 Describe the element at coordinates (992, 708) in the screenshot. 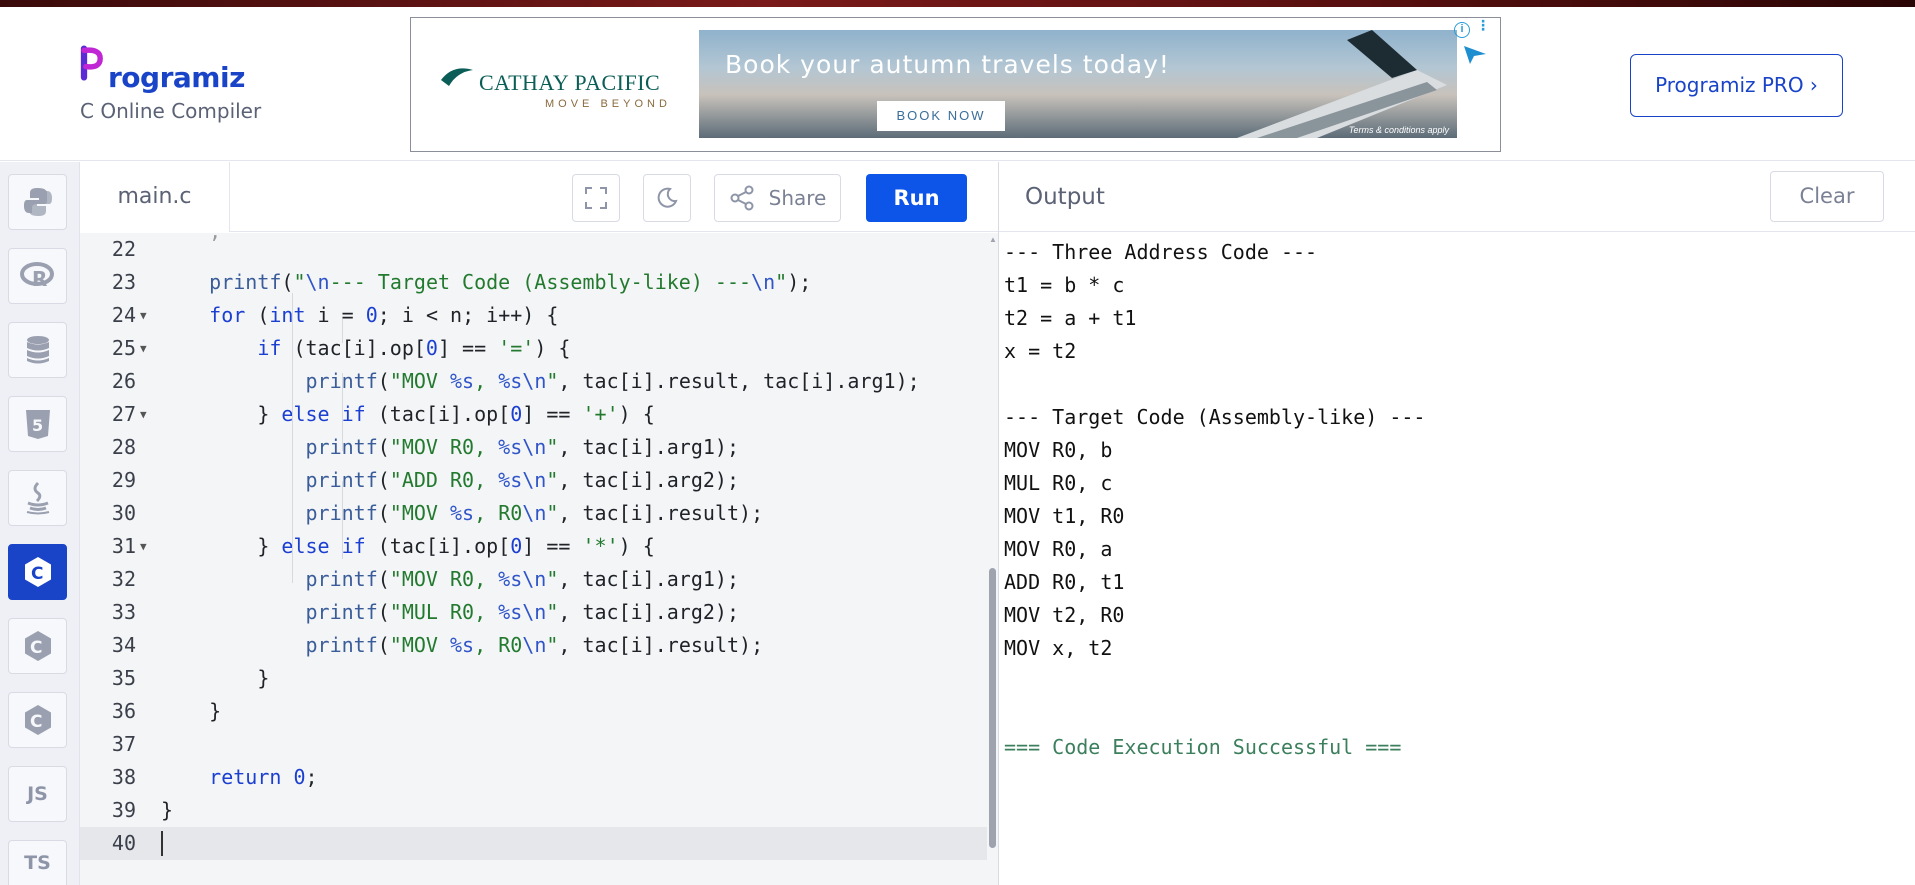

I see `editor-scroll-thumb` at that location.